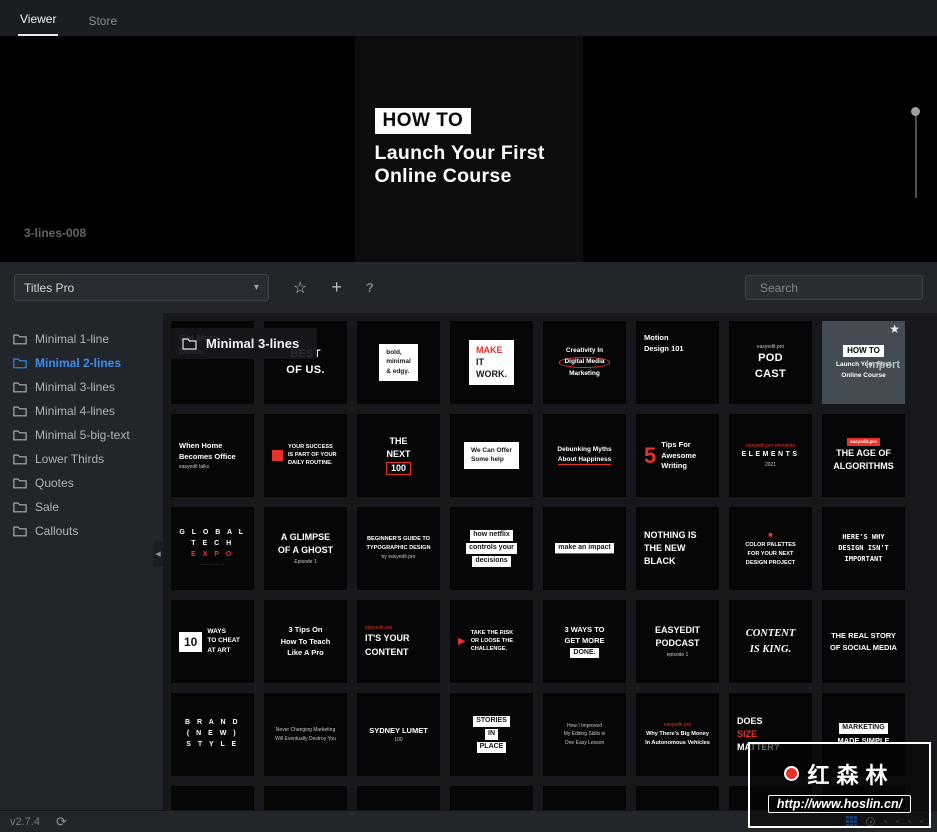 This screenshot has width=937, height=832. I want to click on tile-text: Design 101, so click(664, 349).